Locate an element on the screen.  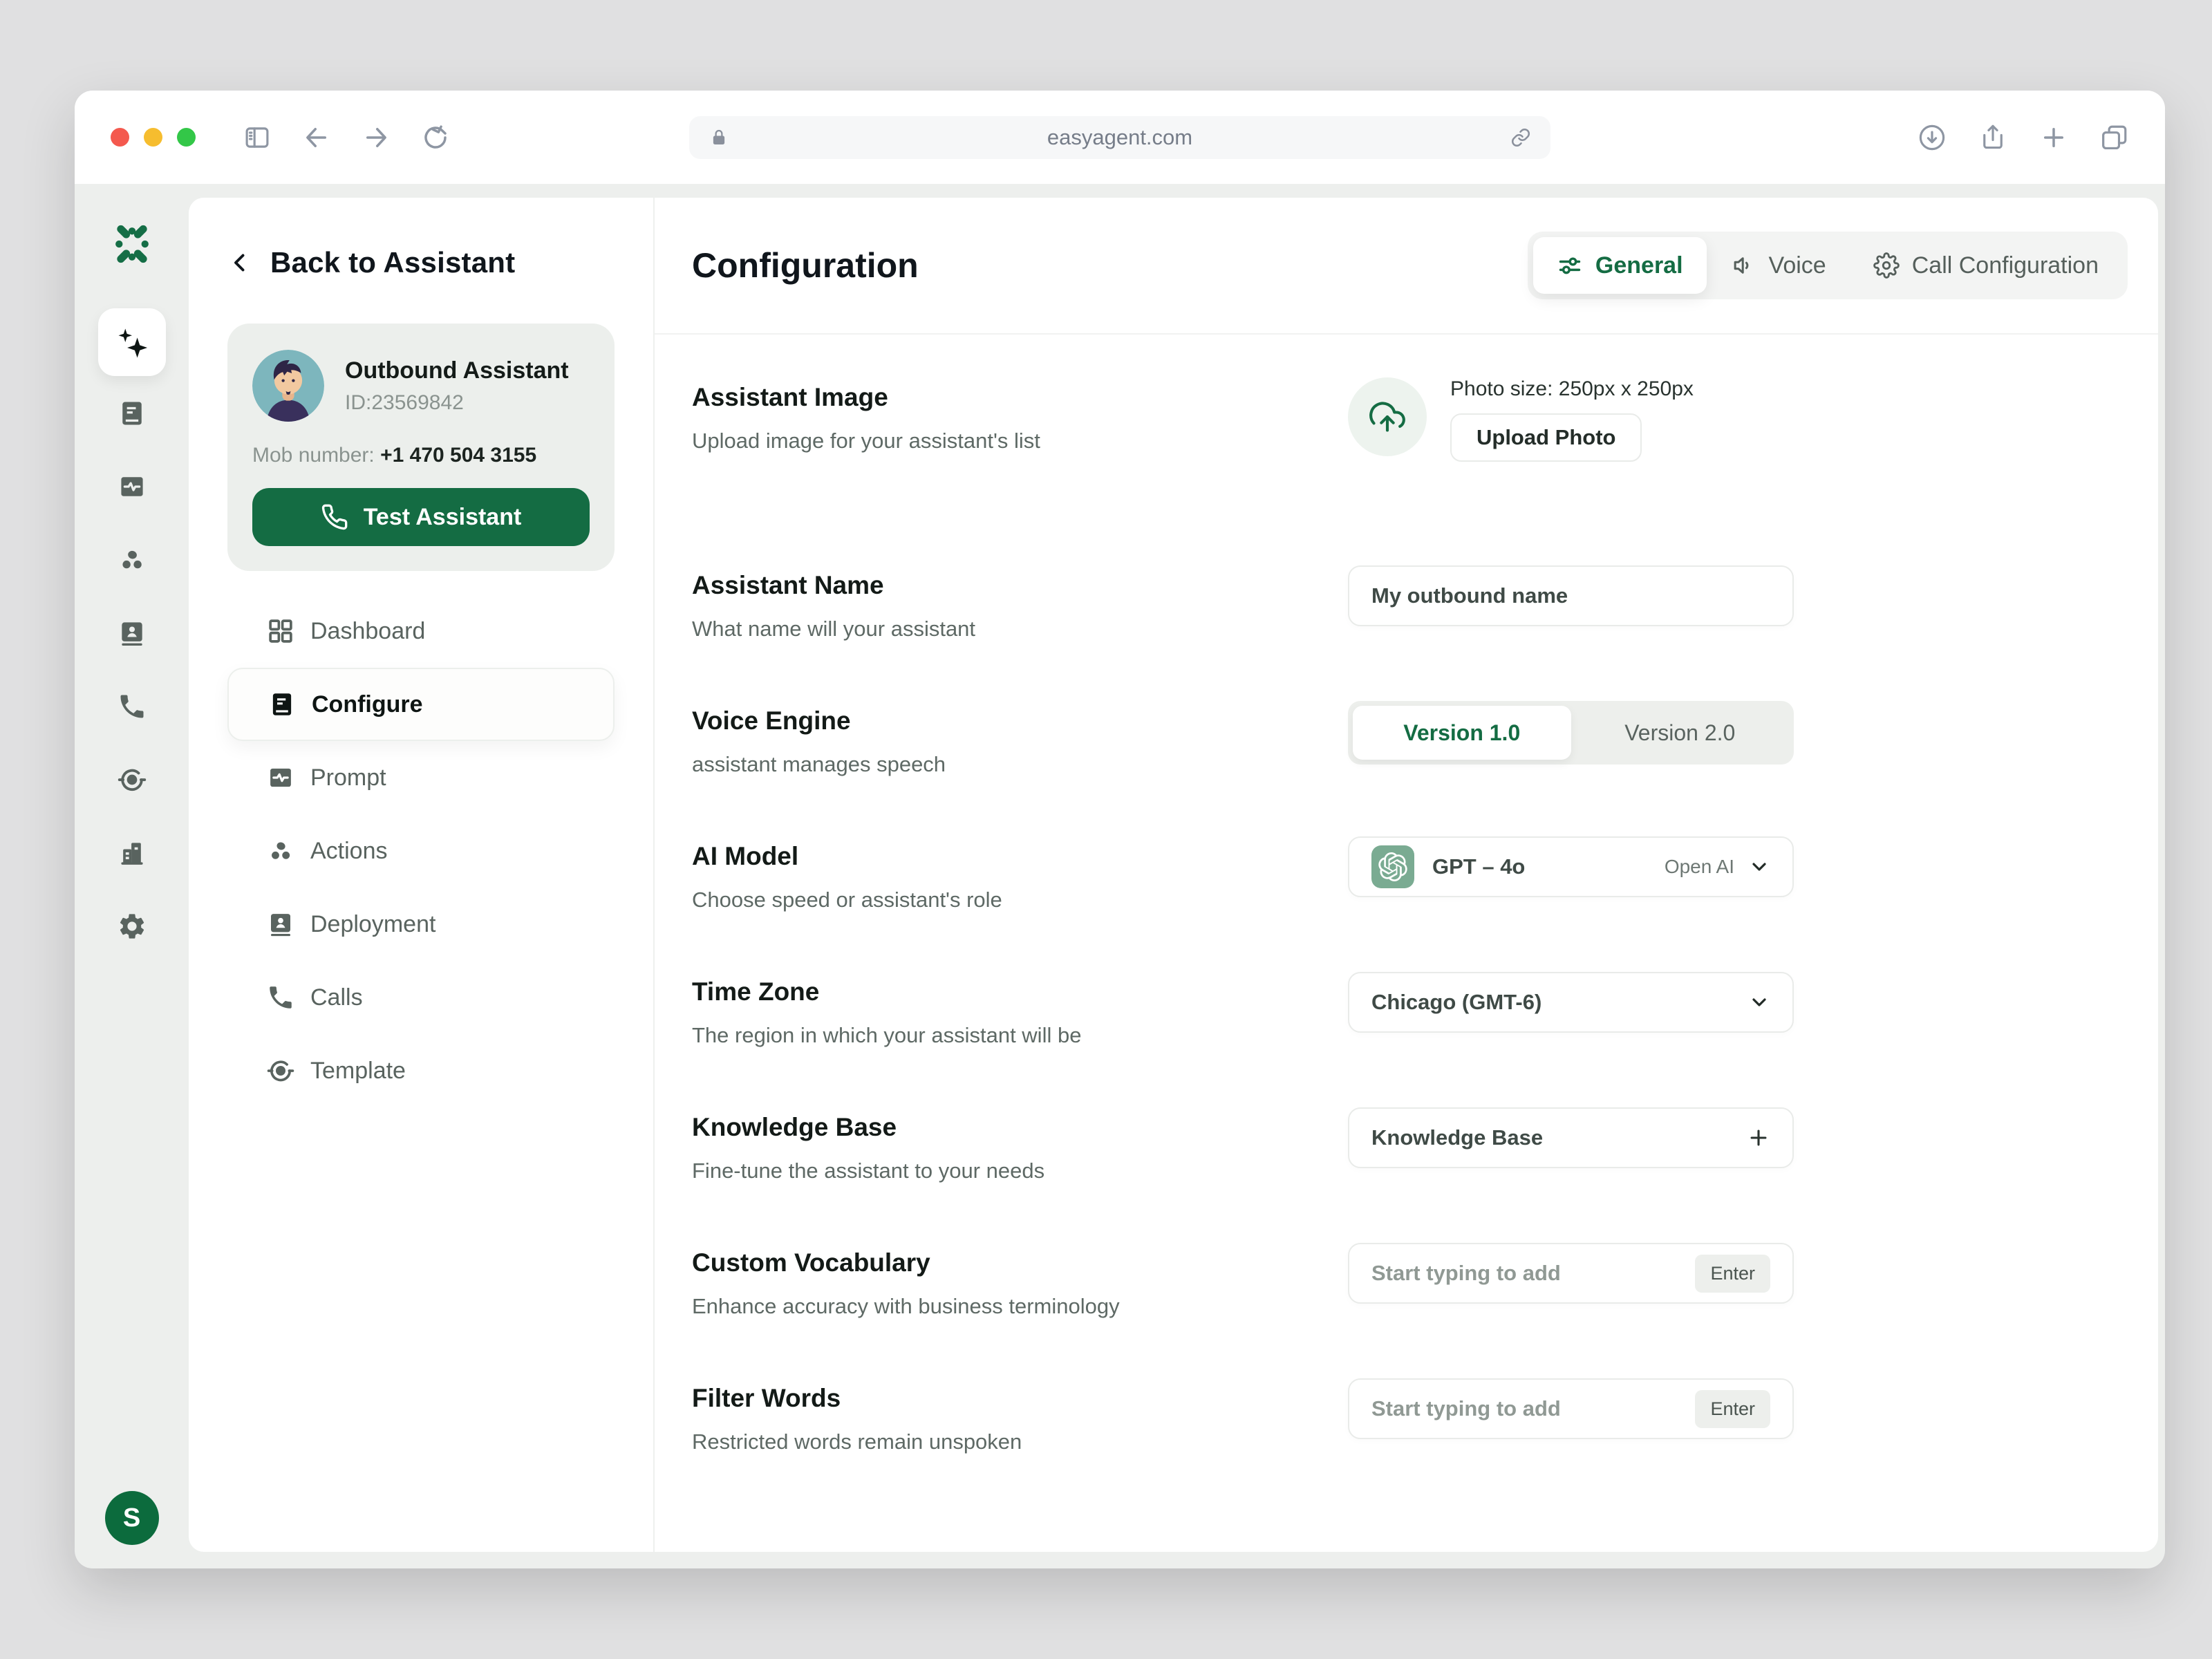
mob-value: +1 470 504 3155 is located at coordinates (459, 455).